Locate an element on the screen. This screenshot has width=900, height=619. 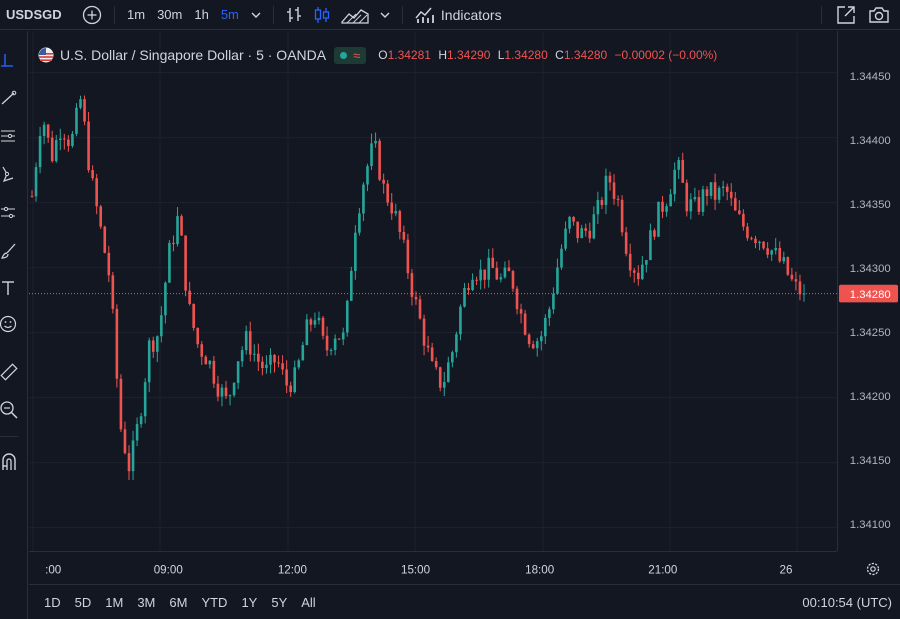
range-1y-button: 1Y is located at coordinates (249, 602).